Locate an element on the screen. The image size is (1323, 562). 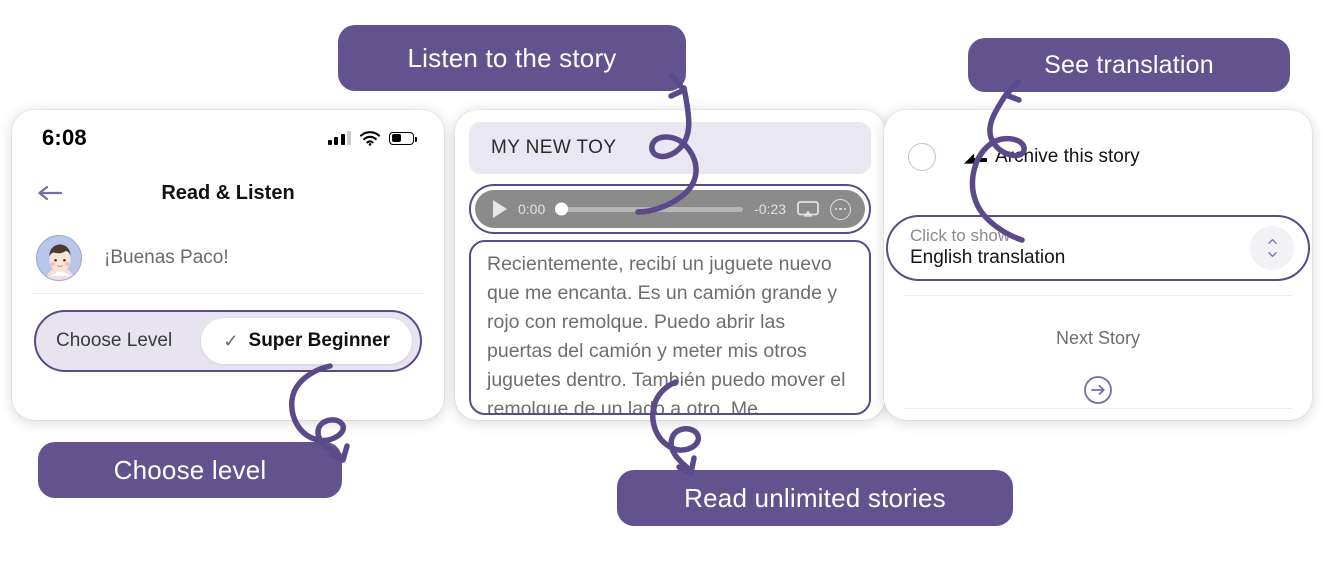
greeting-row: ¡Buenas Paco! is located at coordinates (228, 258).